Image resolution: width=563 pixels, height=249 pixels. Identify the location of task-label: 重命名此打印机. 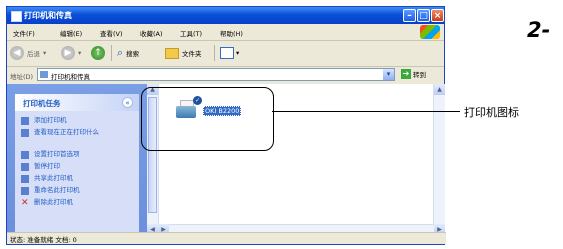
(57, 190).